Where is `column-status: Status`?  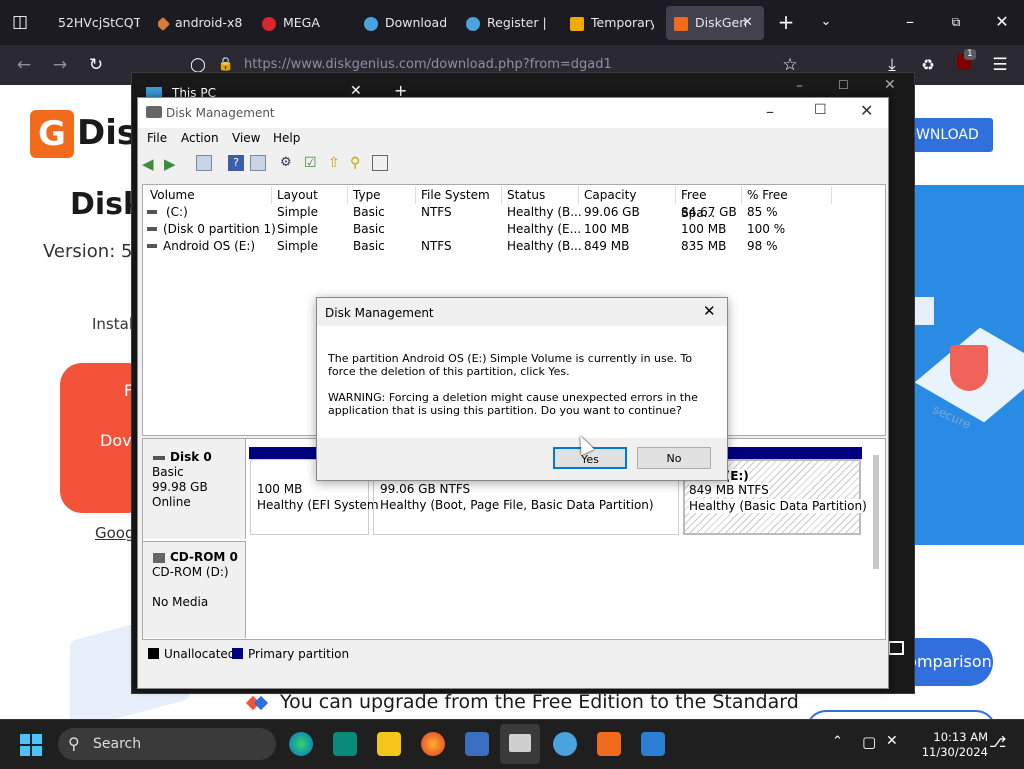 column-status: Status is located at coordinates (540, 195).